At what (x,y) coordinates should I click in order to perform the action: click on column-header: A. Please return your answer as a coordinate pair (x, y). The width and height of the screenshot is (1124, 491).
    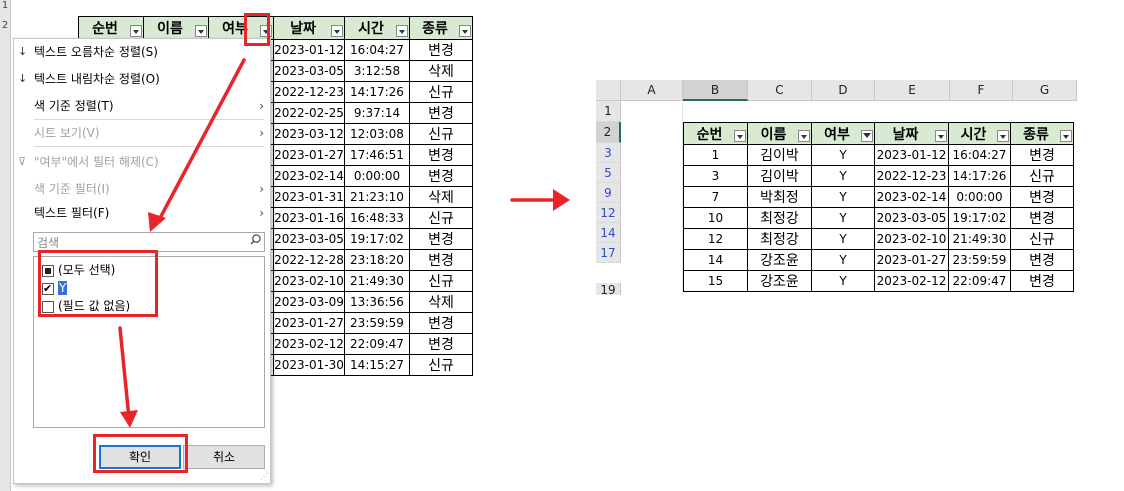
    Looking at the image, I should click on (652, 90).